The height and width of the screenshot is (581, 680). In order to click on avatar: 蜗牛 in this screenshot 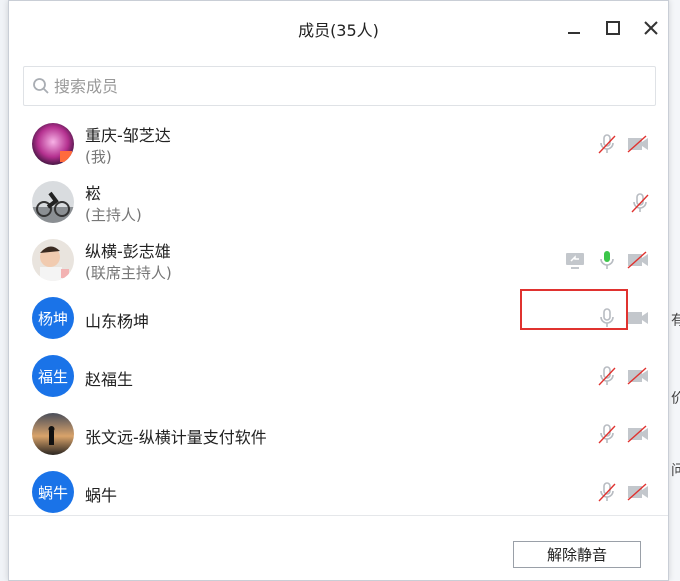, I will do `click(53, 492)`.